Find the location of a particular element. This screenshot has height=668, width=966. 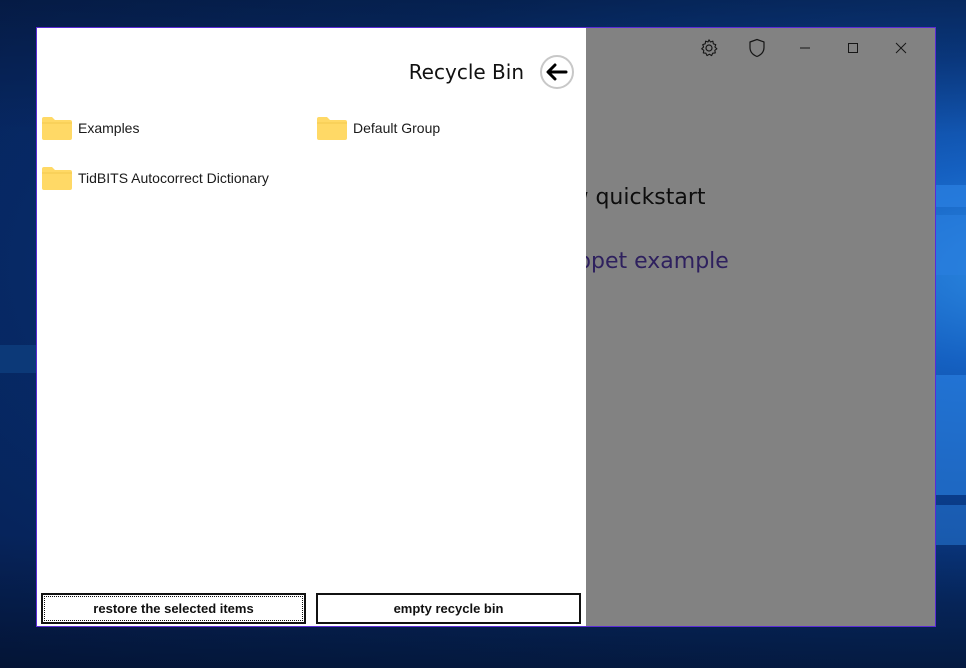

folder-label: Default Group is located at coordinates (397, 128).